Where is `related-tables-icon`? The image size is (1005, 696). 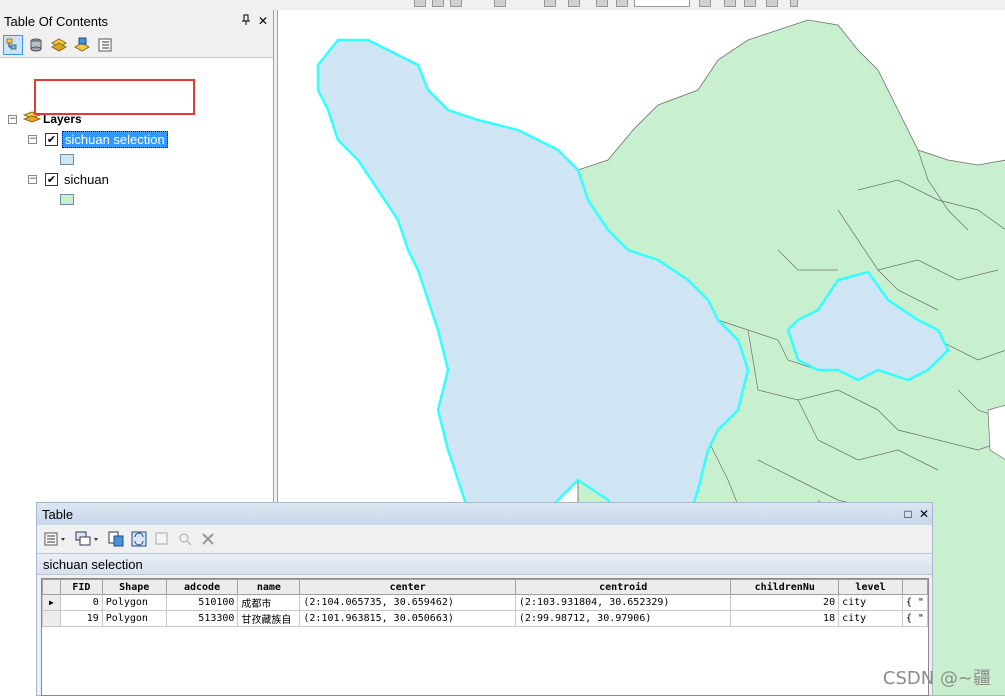 related-tables-icon is located at coordinates (88, 539).